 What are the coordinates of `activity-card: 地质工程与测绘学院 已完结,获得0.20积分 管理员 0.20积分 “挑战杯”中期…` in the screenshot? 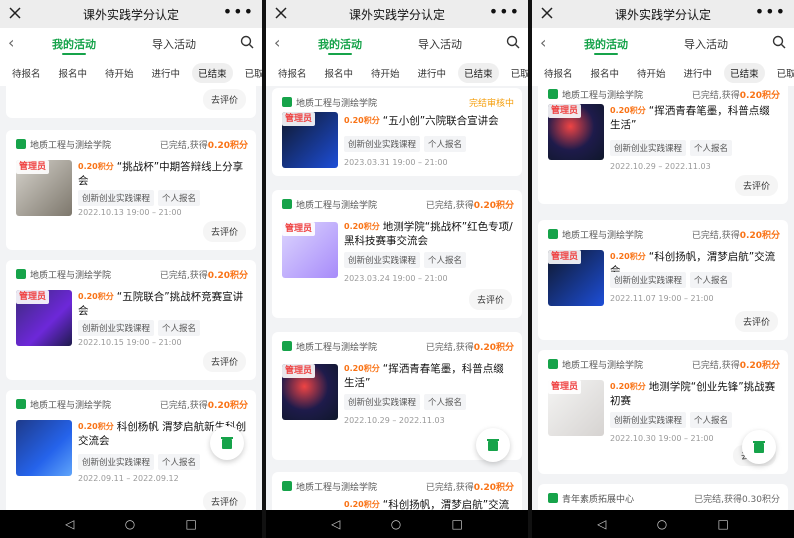 It's located at (131, 190).